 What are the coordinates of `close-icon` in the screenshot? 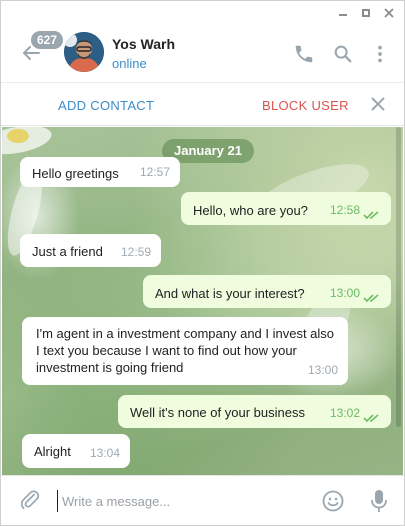 It's located at (378, 104).